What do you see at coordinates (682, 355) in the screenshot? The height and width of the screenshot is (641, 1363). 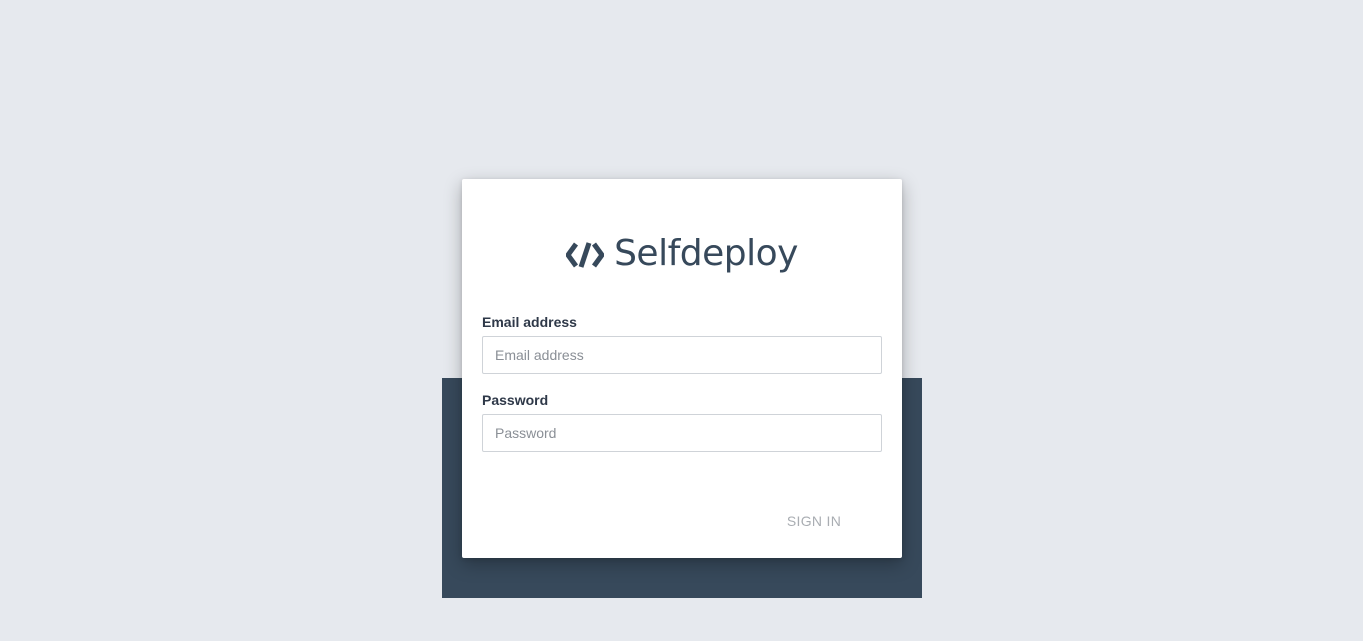 I see `email-field` at bounding box center [682, 355].